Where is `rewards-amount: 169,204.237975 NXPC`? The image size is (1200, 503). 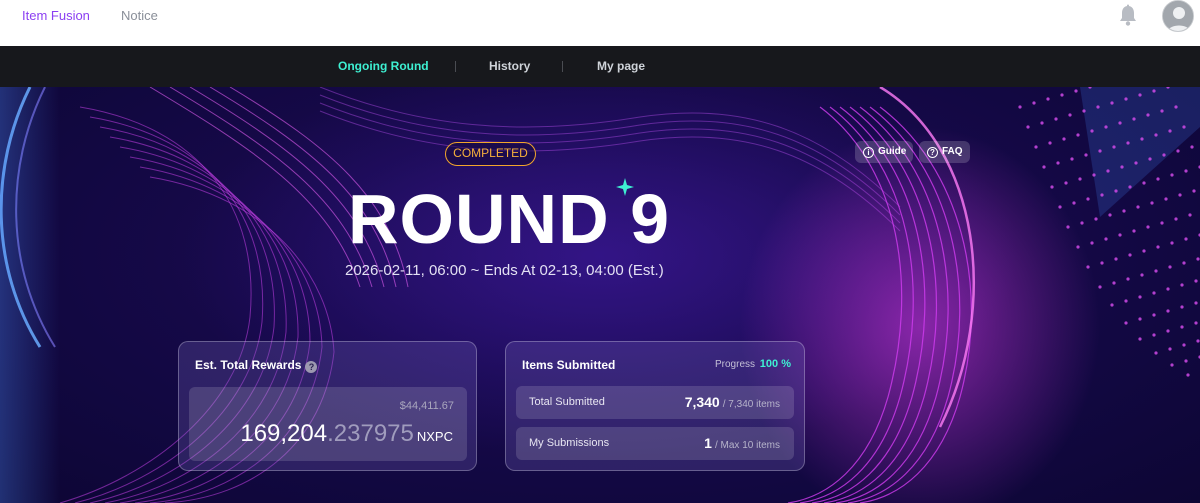
rewards-amount: 169,204.237975 NXPC is located at coordinates (346, 434).